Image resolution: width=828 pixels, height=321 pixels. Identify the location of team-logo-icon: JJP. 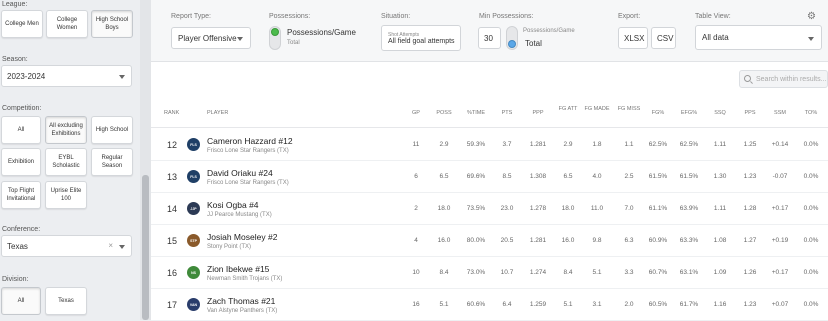
(193, 208).